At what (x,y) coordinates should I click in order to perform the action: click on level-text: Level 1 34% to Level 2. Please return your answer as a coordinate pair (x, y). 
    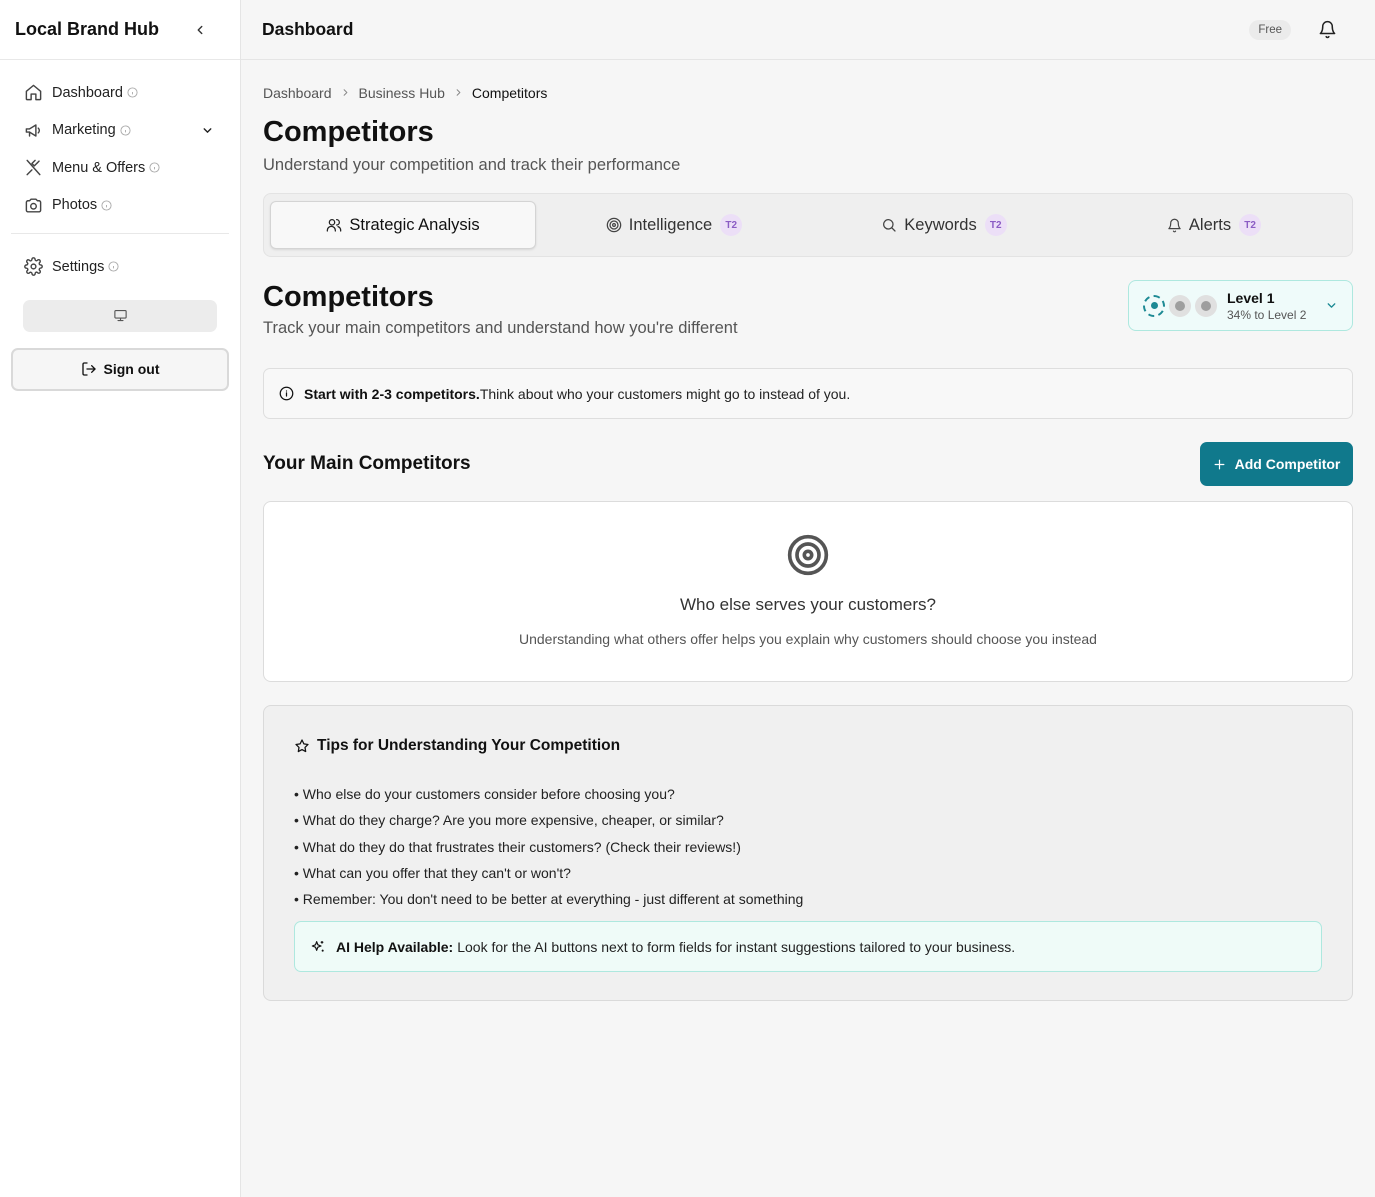
    Looking at the image, I should click on (1266, 306).